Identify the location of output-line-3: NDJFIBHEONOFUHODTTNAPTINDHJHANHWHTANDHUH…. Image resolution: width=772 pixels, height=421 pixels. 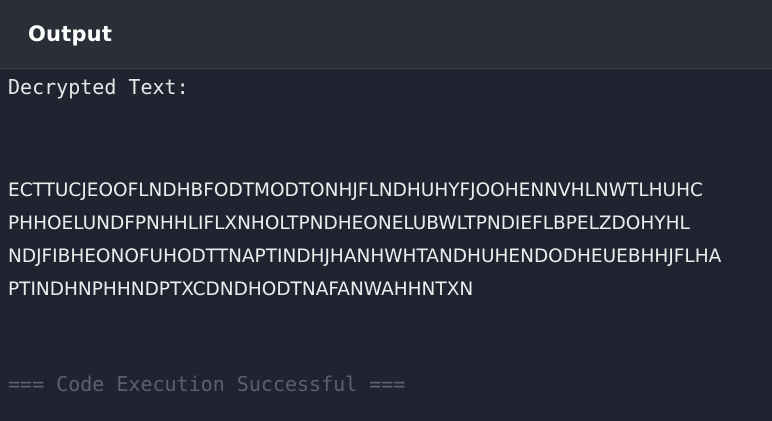
(365, 256).